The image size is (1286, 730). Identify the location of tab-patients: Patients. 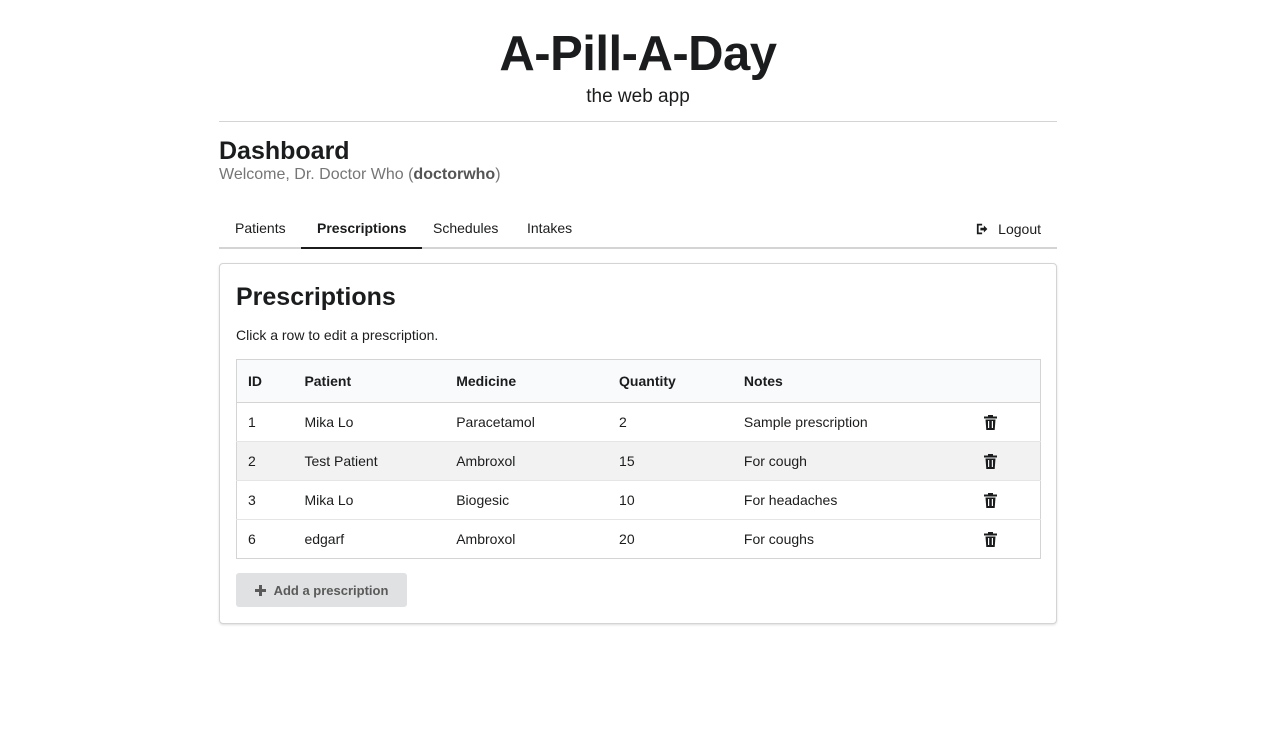
(260, 228).